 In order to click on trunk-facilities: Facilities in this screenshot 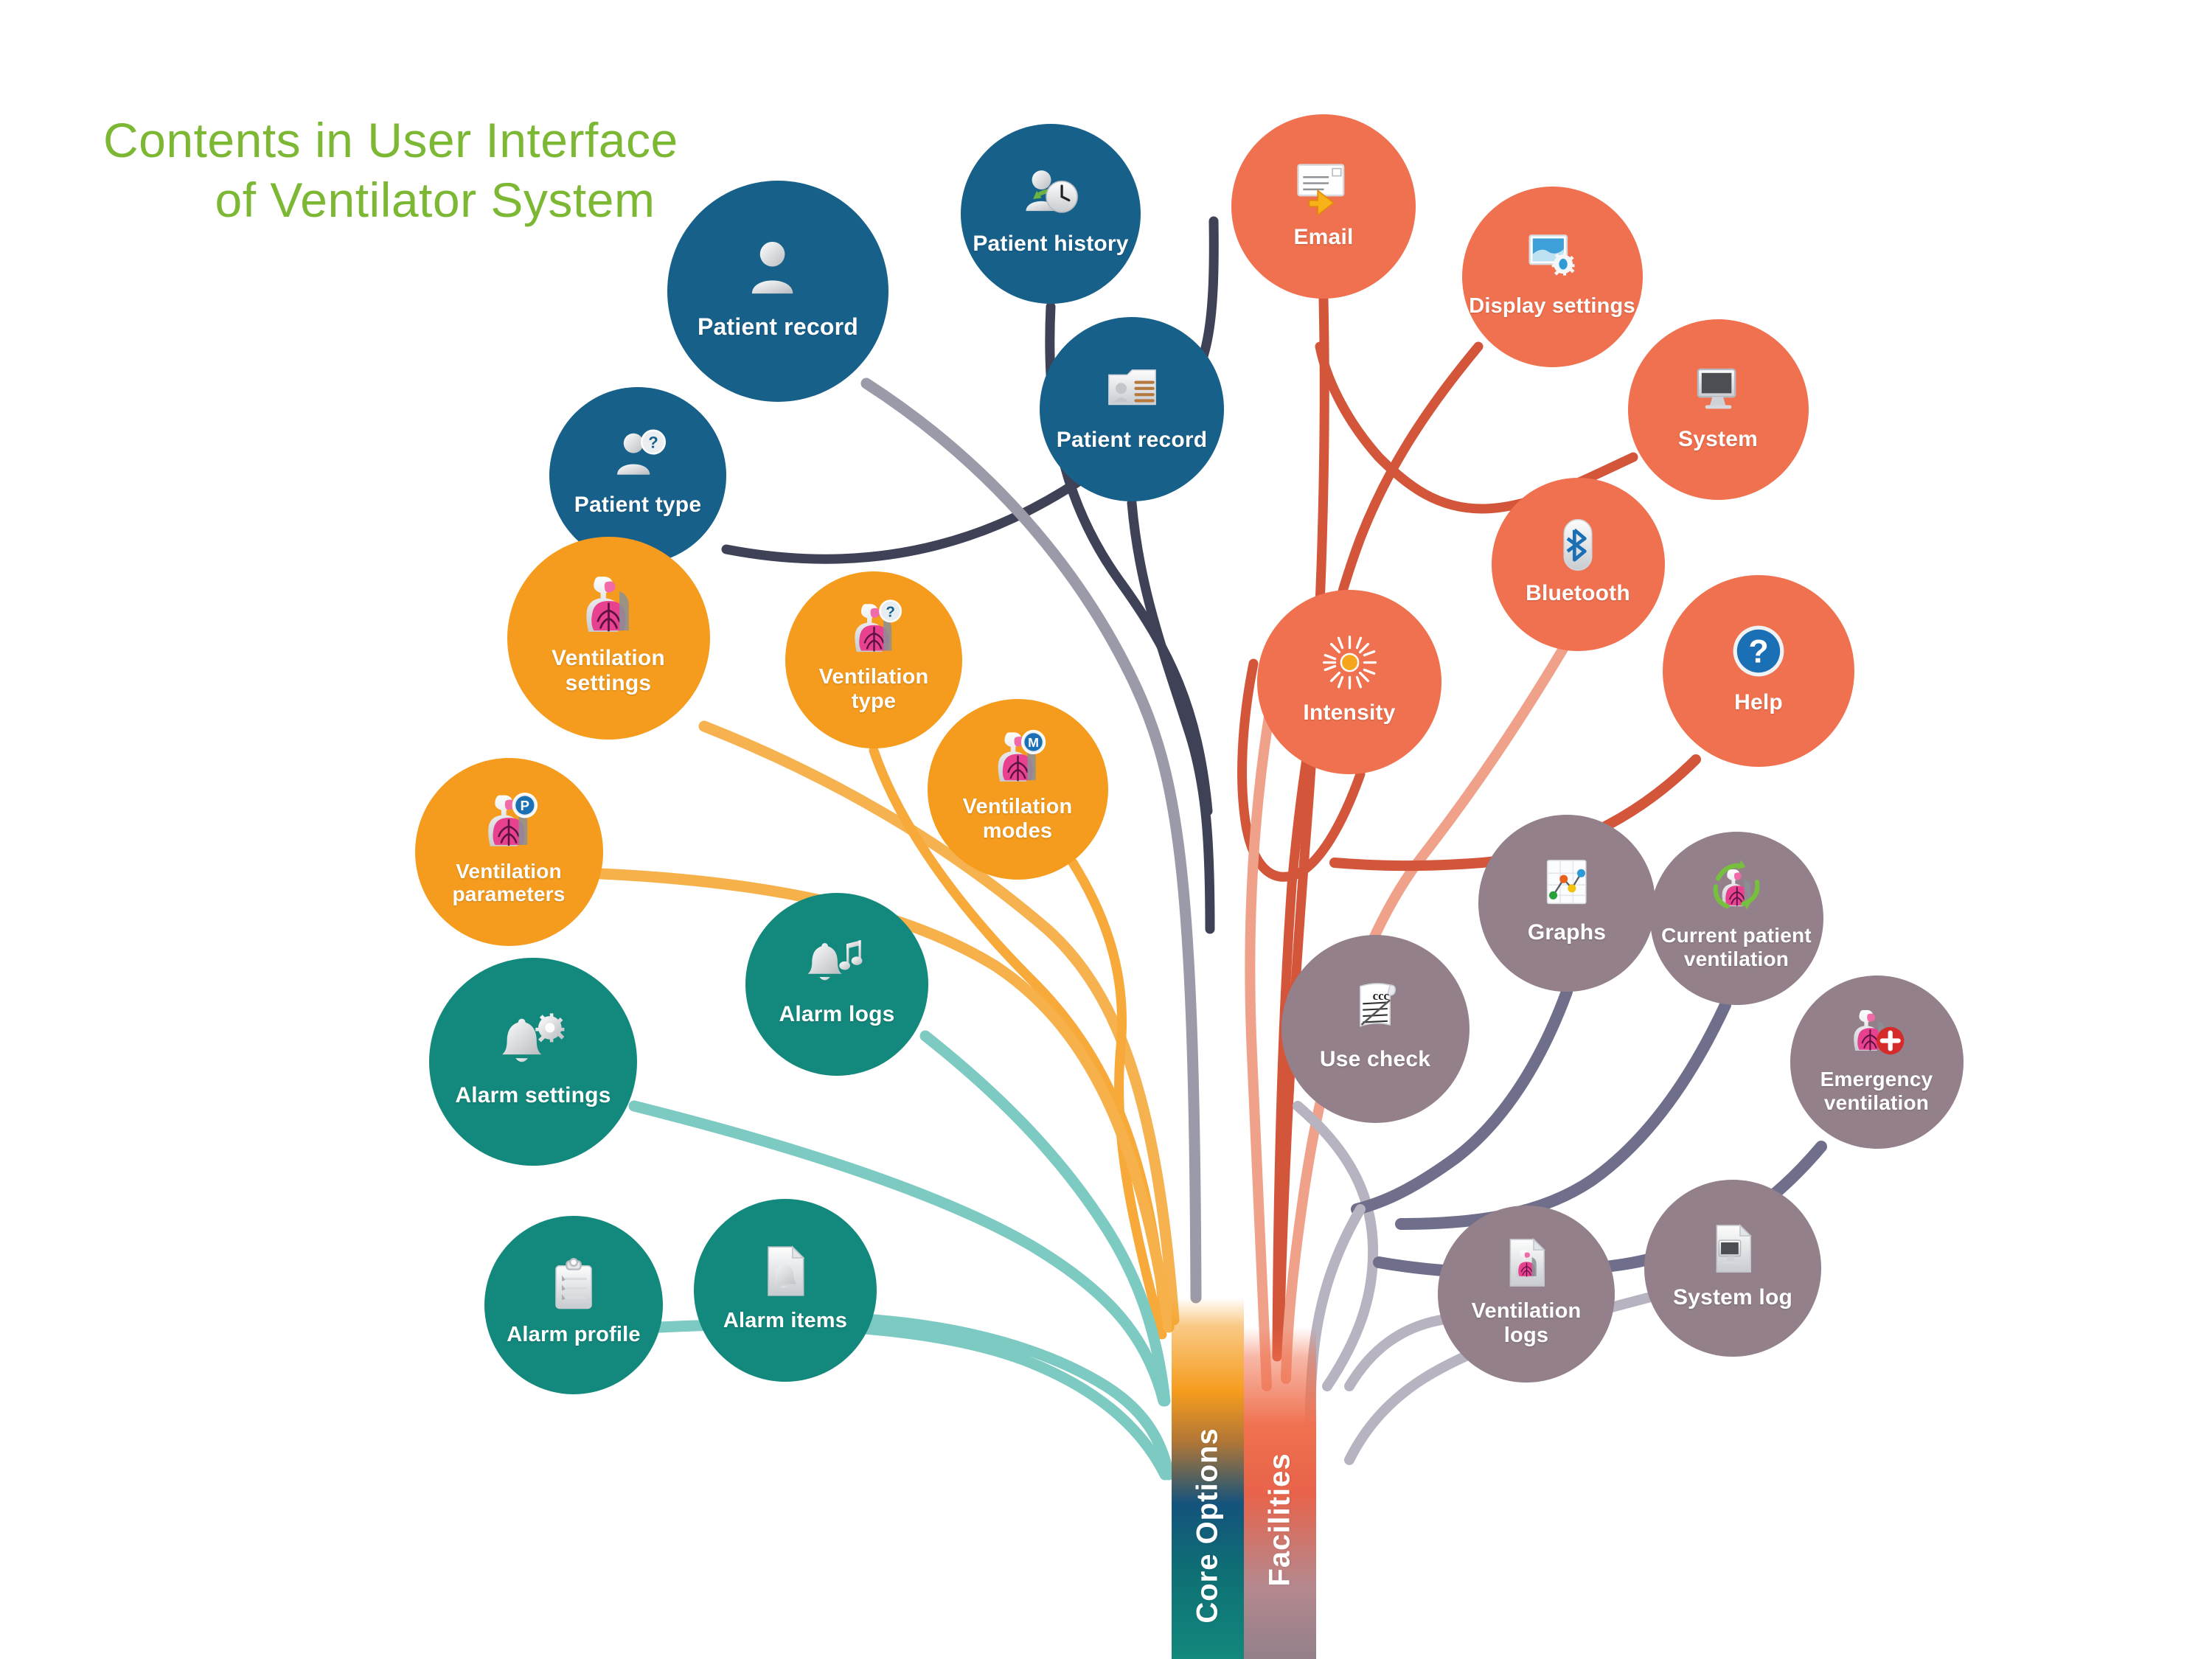, I will do `click(1280, 1493)`.